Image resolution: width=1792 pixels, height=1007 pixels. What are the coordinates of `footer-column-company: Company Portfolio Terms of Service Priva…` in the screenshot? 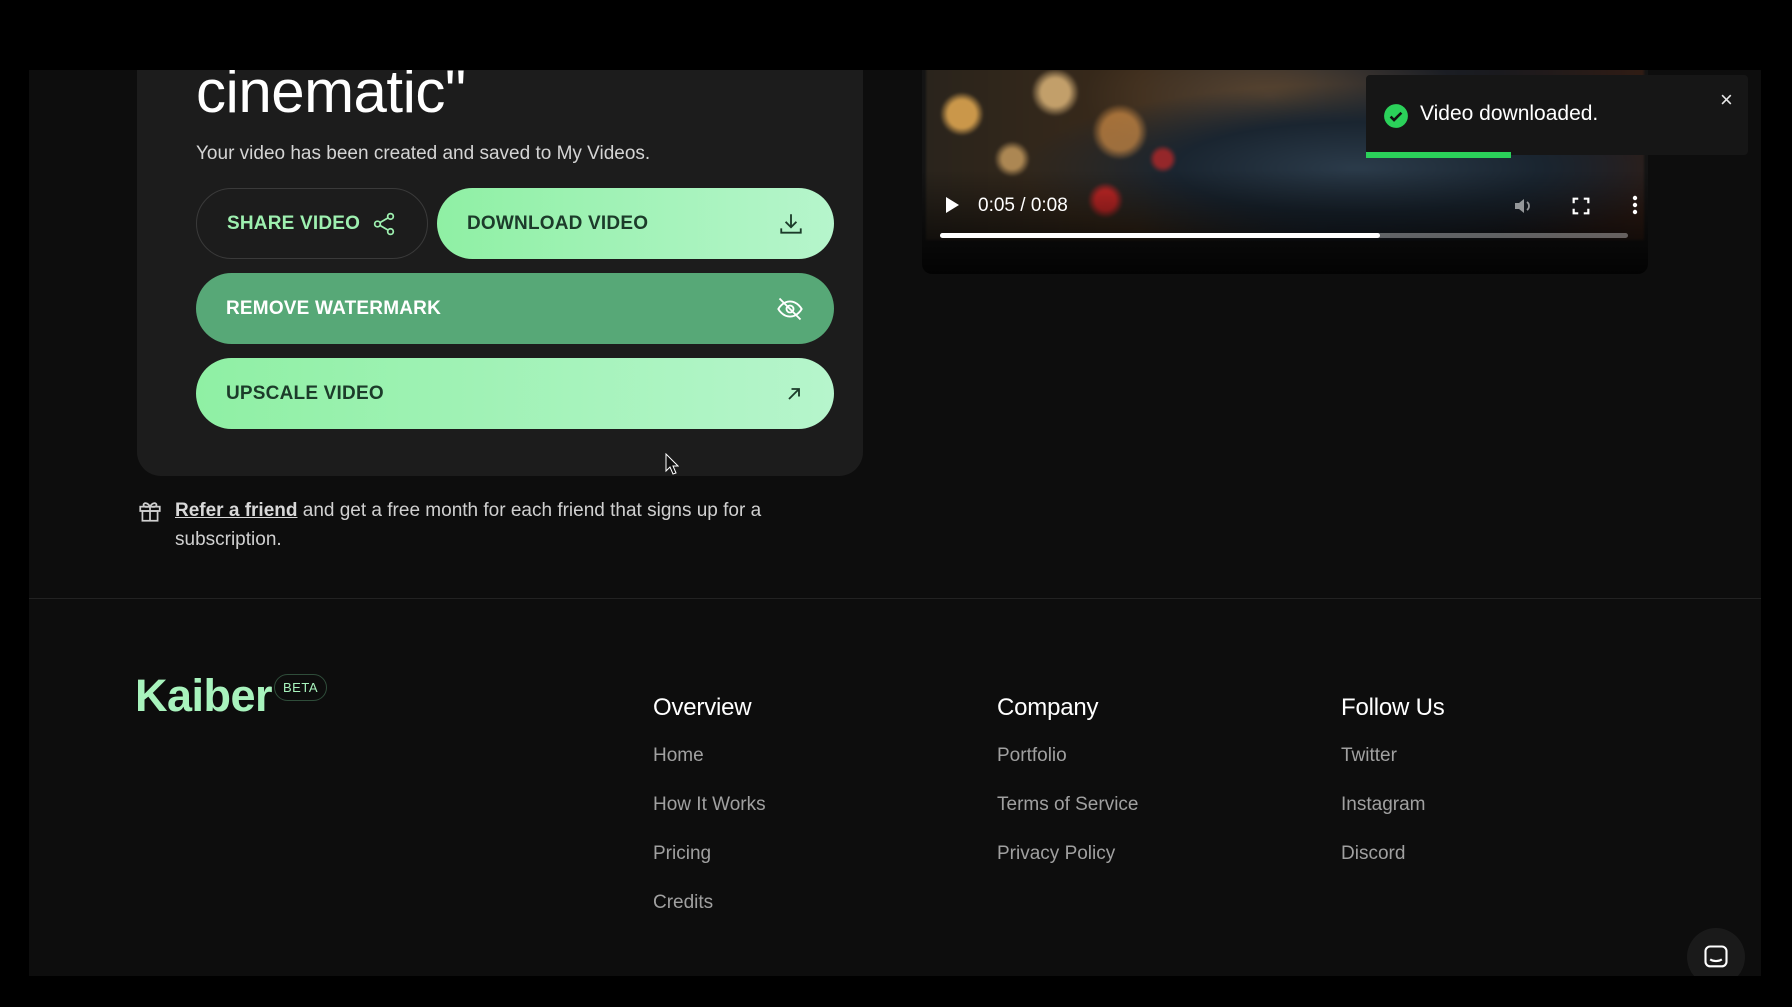 It's located at (1067, 792).